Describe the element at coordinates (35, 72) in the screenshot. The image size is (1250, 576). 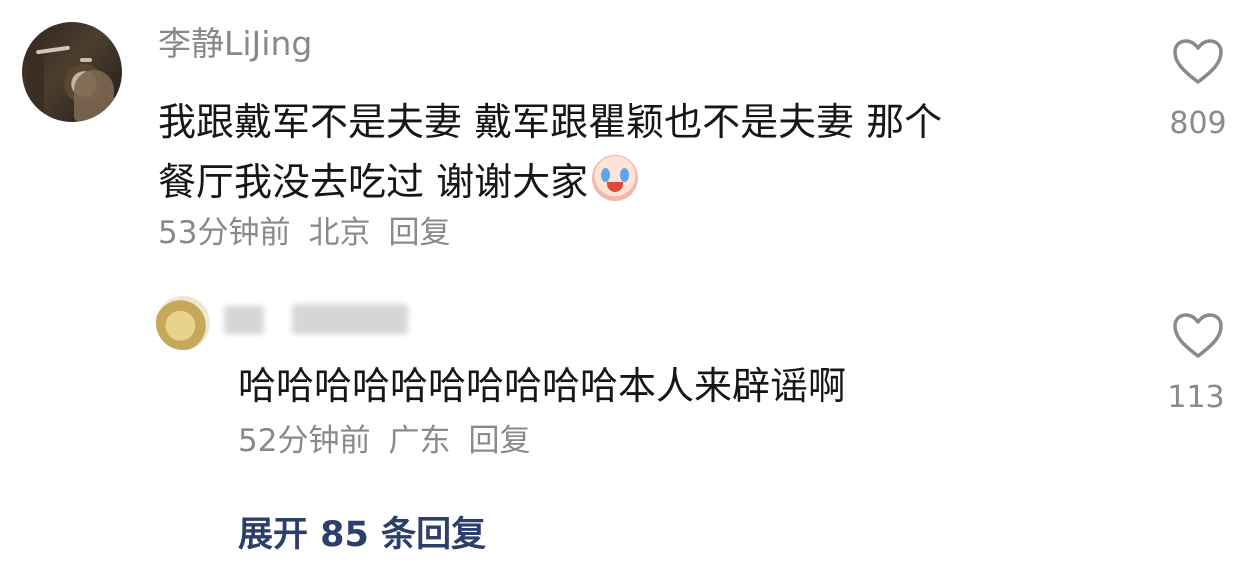
I see `avatar-background-door` at that location.